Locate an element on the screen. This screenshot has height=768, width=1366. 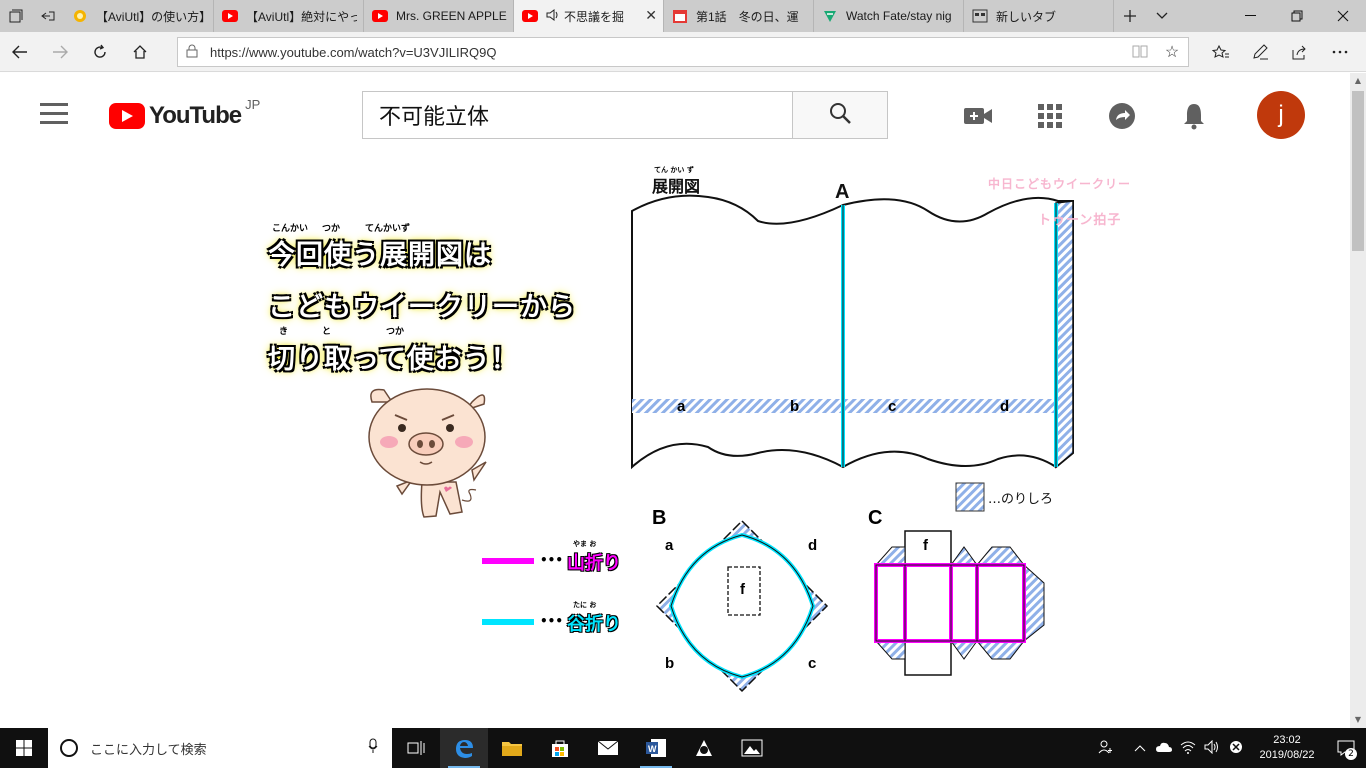
apps-grid-icon is located at coordinates (1050, 116).